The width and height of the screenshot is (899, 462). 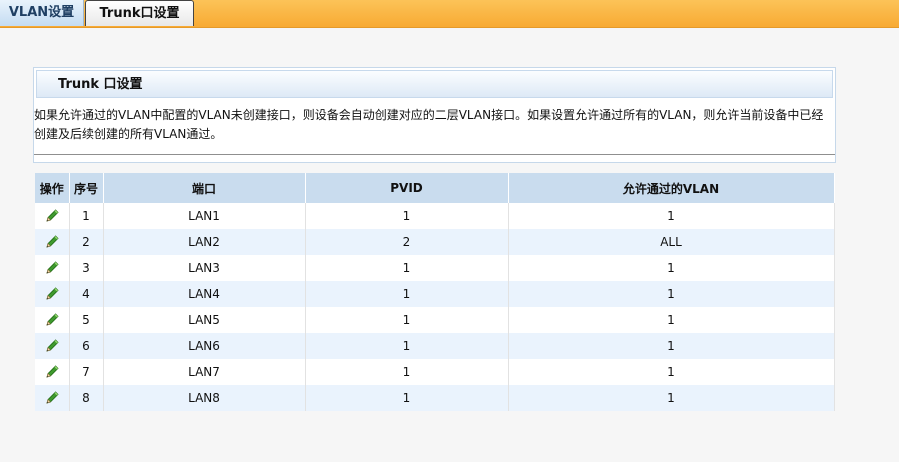 I want to click on table-row: 5 LAN5 1 1, so click(x=435, y=320).